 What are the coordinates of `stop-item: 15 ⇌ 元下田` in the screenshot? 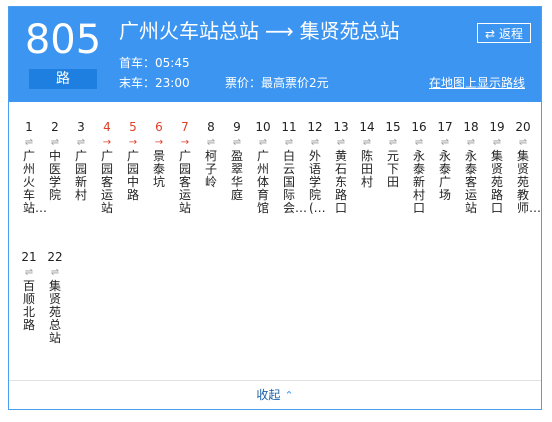 It's located at (393, 154).